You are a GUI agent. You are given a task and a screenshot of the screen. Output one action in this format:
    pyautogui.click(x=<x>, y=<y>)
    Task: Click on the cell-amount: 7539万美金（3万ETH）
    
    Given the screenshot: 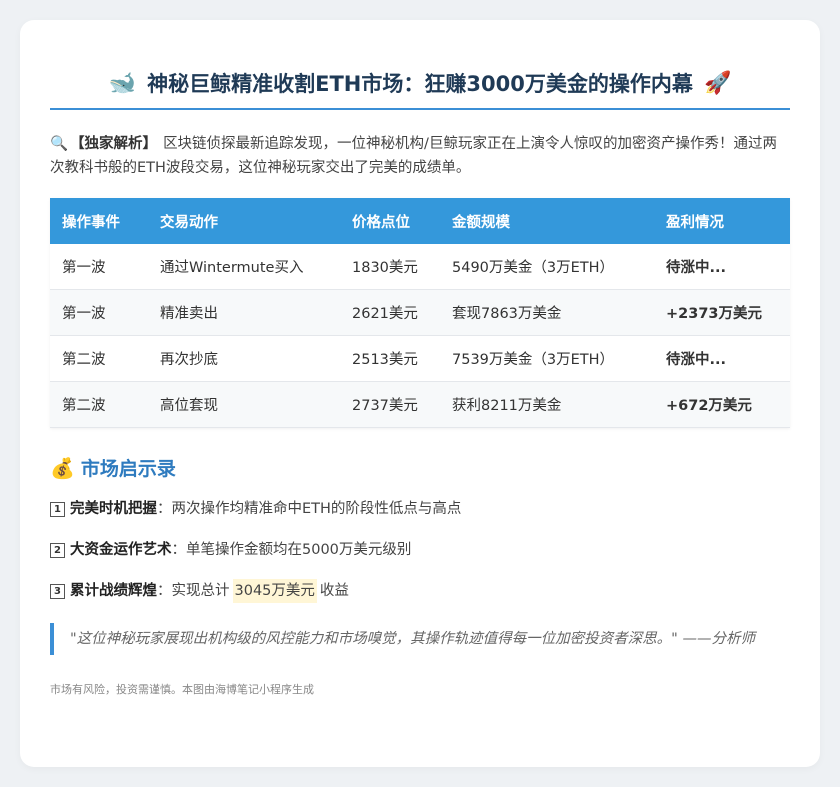 What is the action you would take?
    pyautogui.click(x=547, y=358)
    